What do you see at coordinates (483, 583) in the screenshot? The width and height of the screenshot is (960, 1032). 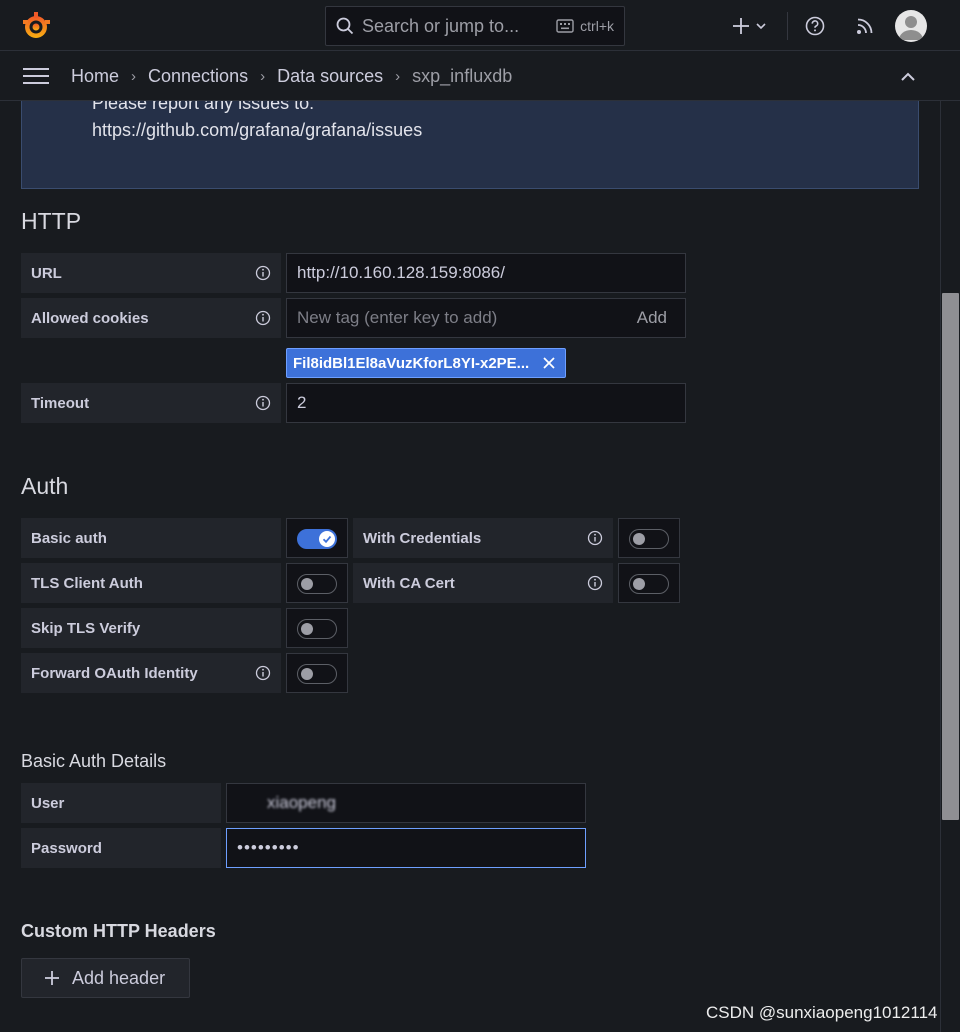 I see `with-ca-cert-label: With CA Cert` at bounding box center [483, 583].